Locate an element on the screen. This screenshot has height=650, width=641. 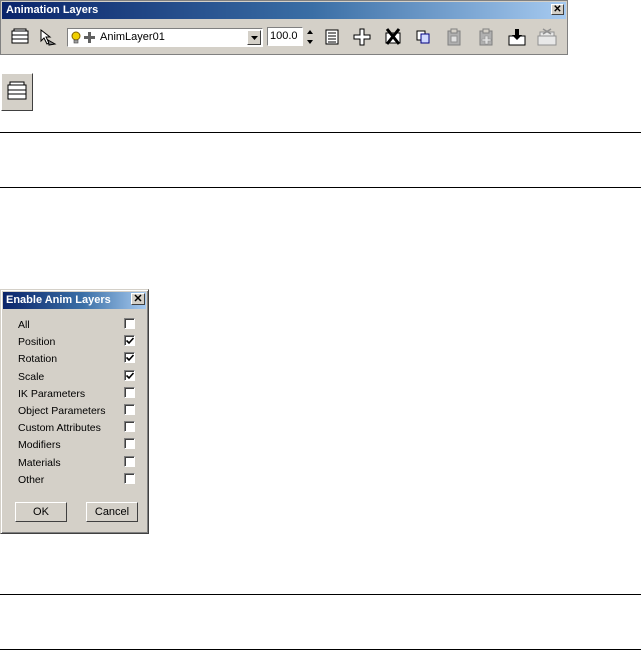
toolbar-title: Animation Layers is located at coordinates (284, 10).